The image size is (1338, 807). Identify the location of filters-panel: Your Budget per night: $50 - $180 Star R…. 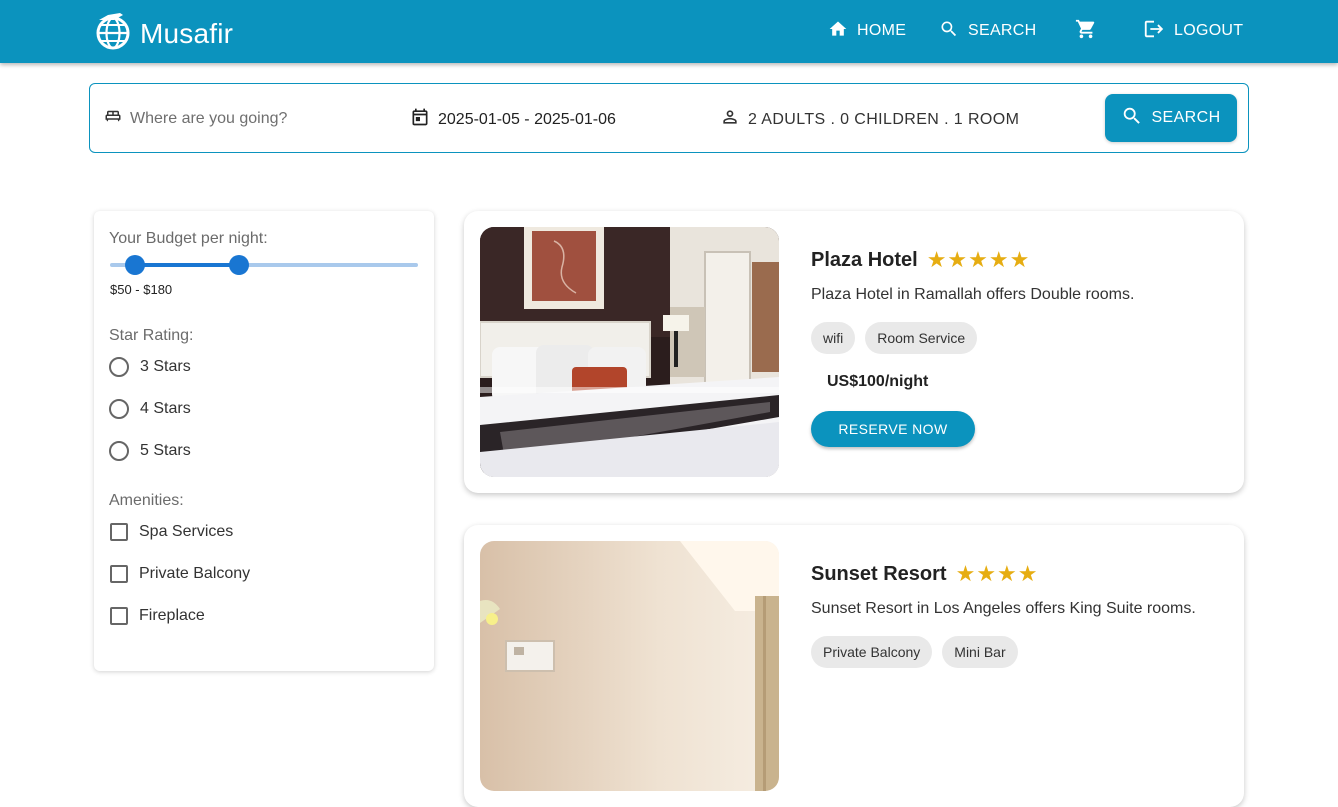
(264, 441).